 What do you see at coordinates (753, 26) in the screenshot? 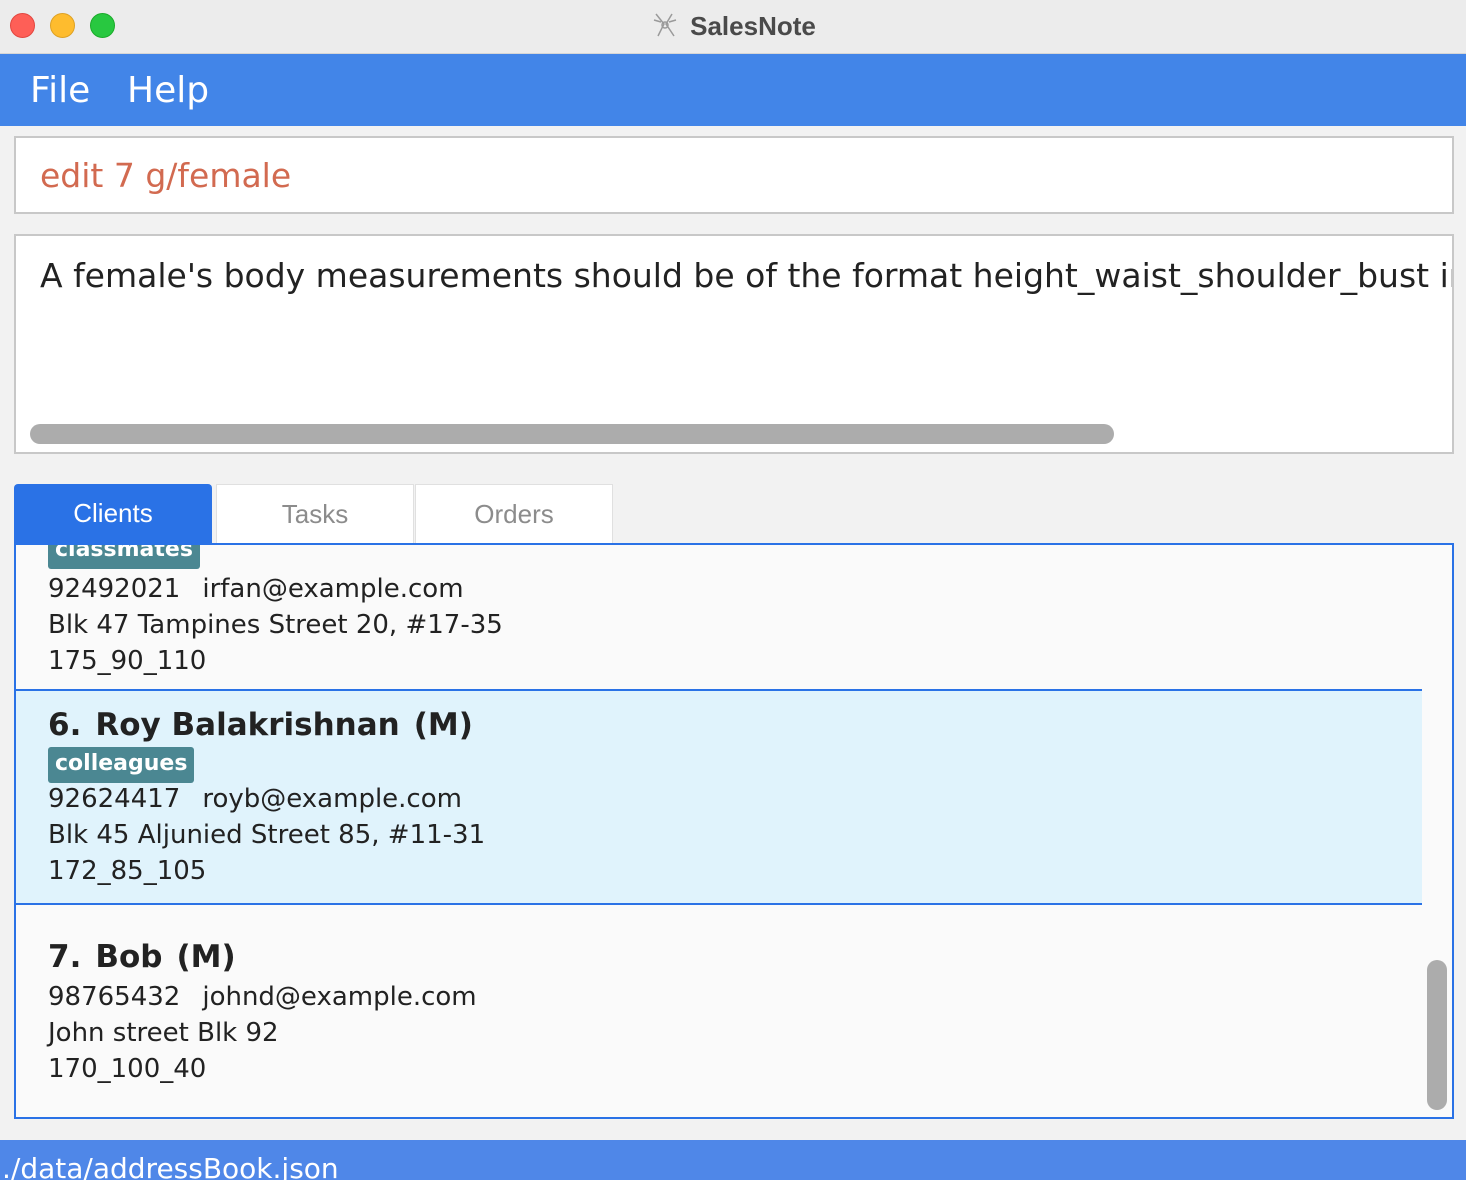
I see `window-title: SalesNote` at bounding box center [753, 26].